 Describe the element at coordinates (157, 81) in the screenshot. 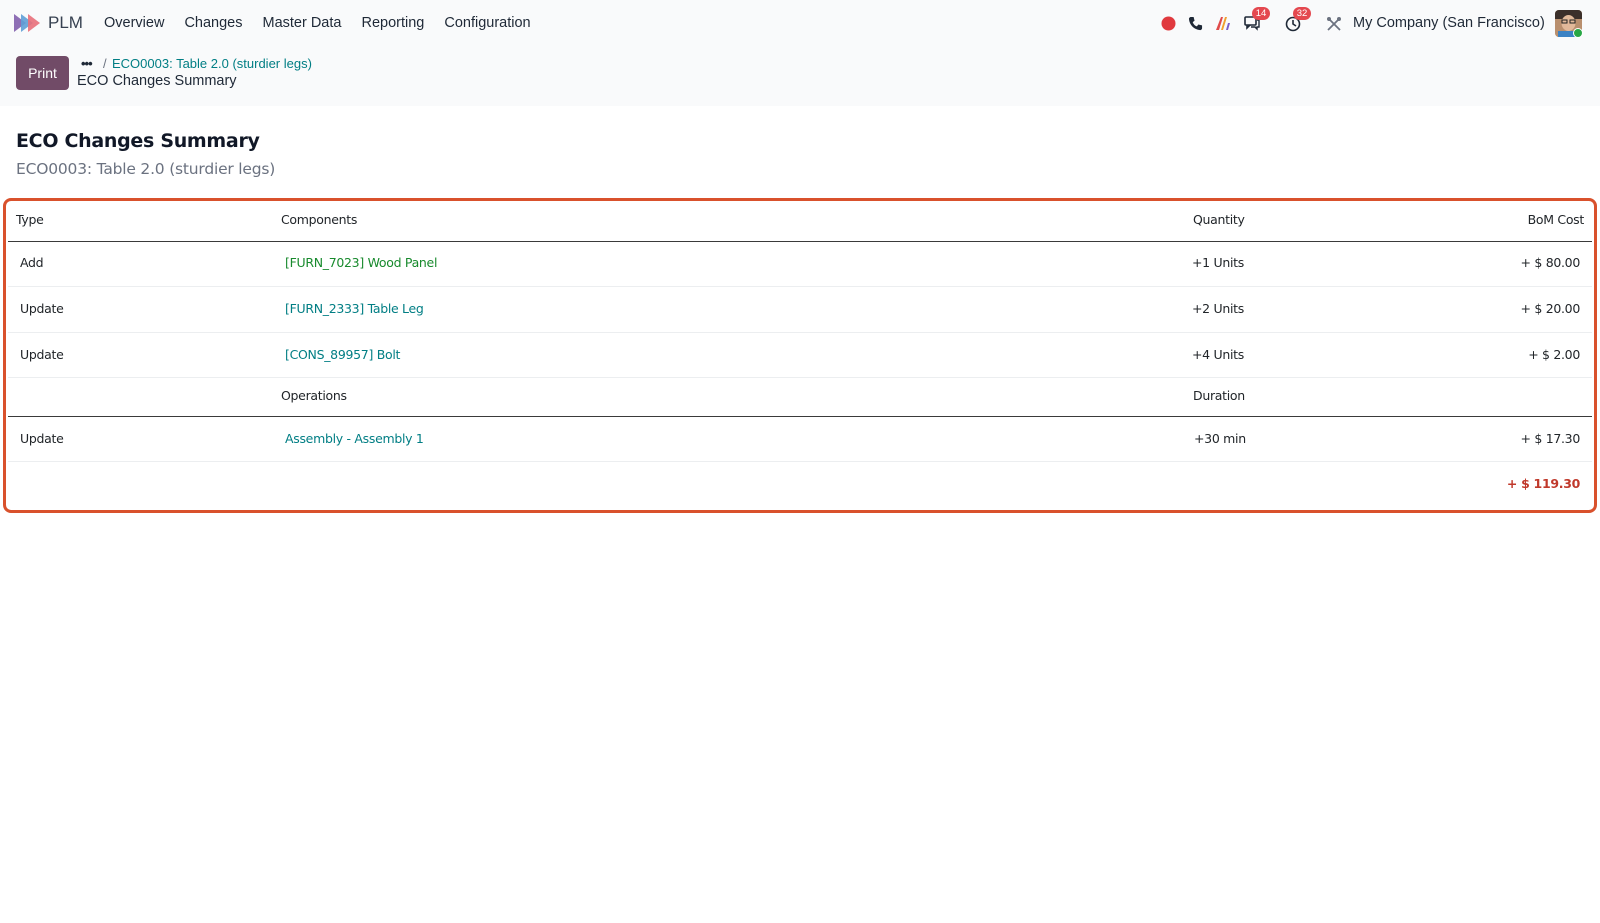

I see `breadcrumb-current: ECO Changes Summary` at that location.